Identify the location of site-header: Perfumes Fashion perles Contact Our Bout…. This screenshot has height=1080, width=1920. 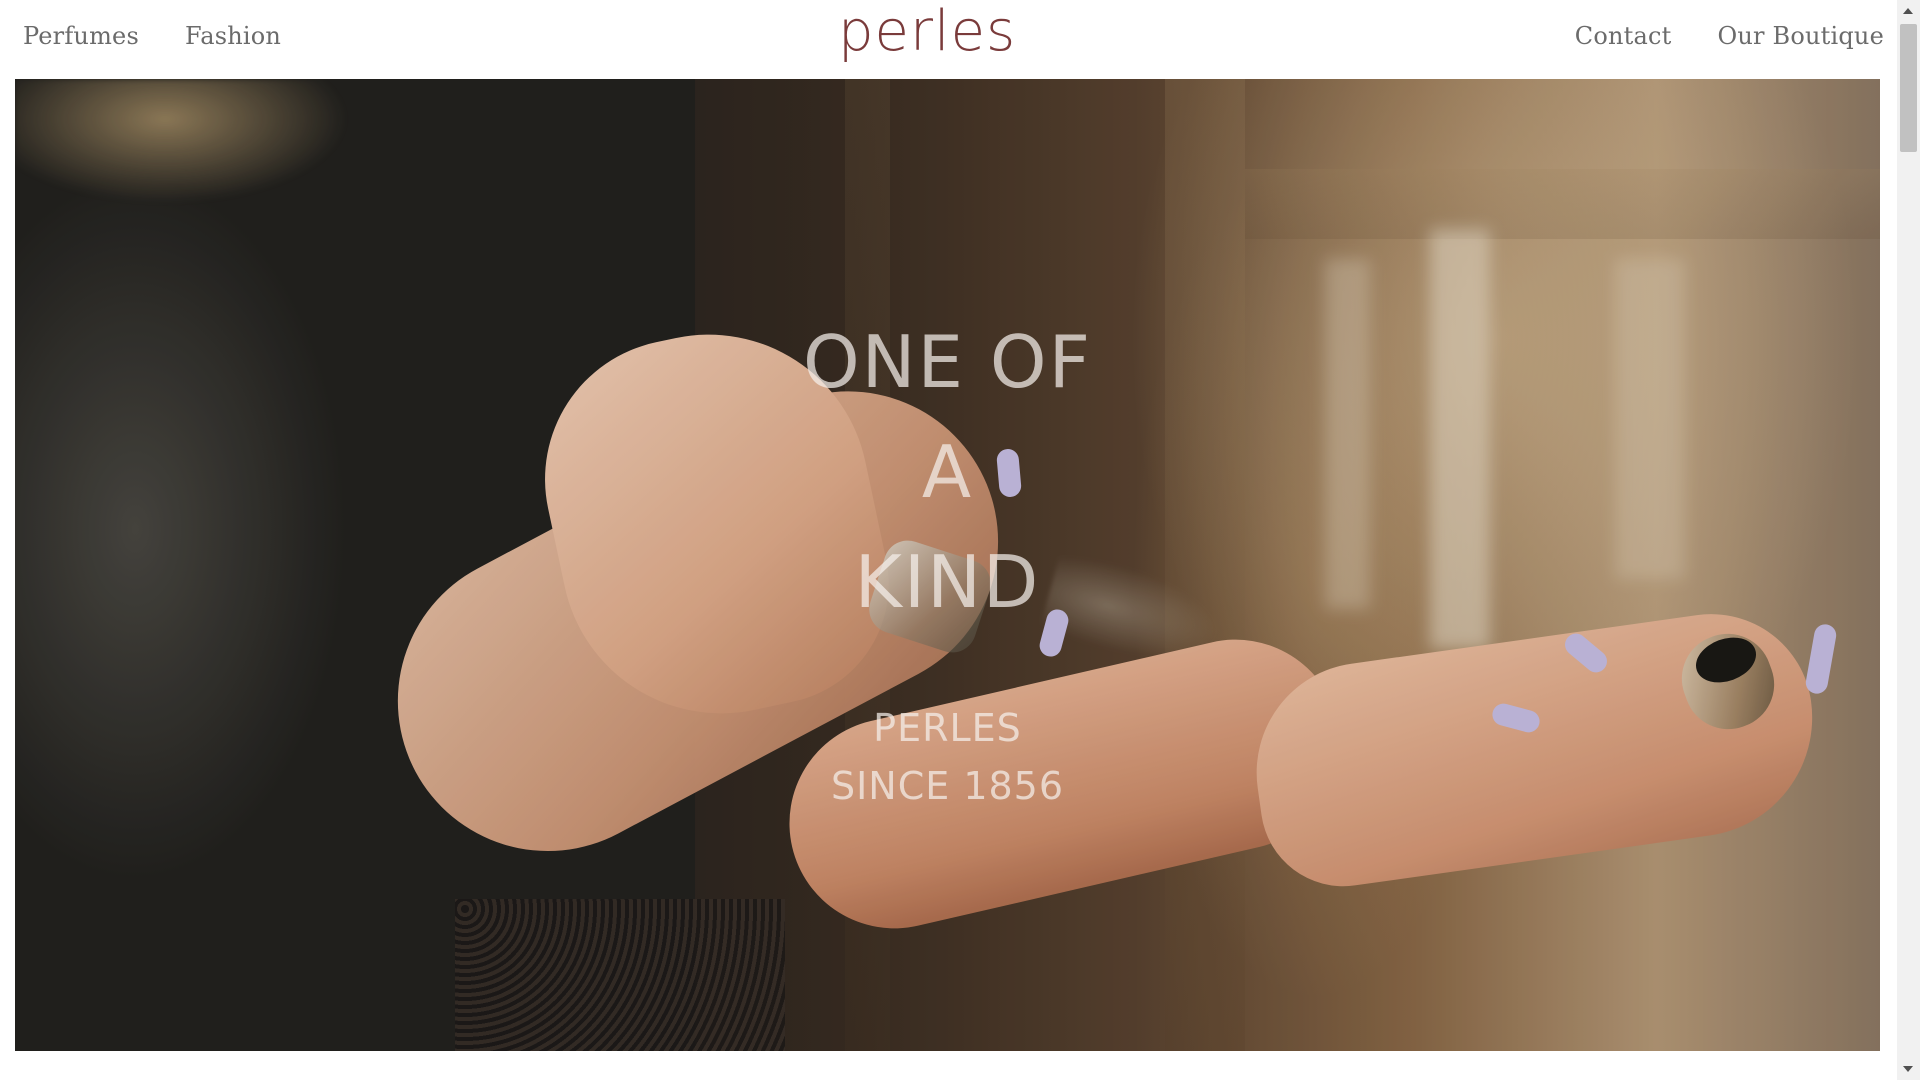
(948, 39).